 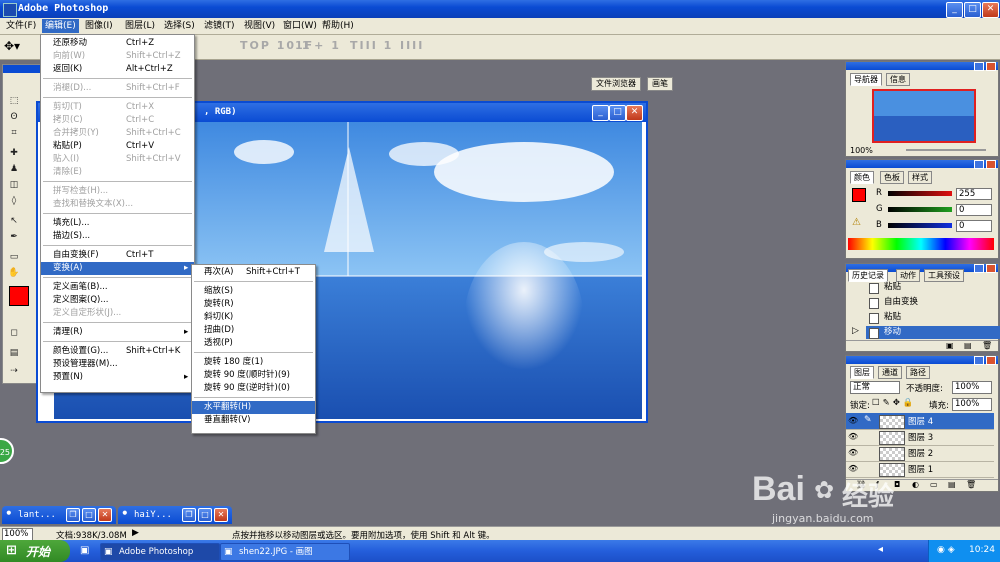 I want to click on layers-close, so click(x=991, y=360).